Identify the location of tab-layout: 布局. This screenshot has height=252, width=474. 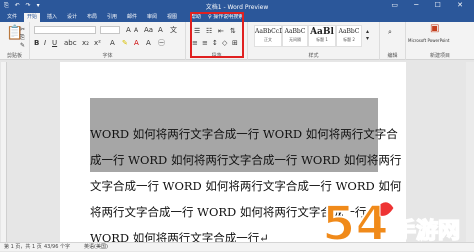
(92, 17).